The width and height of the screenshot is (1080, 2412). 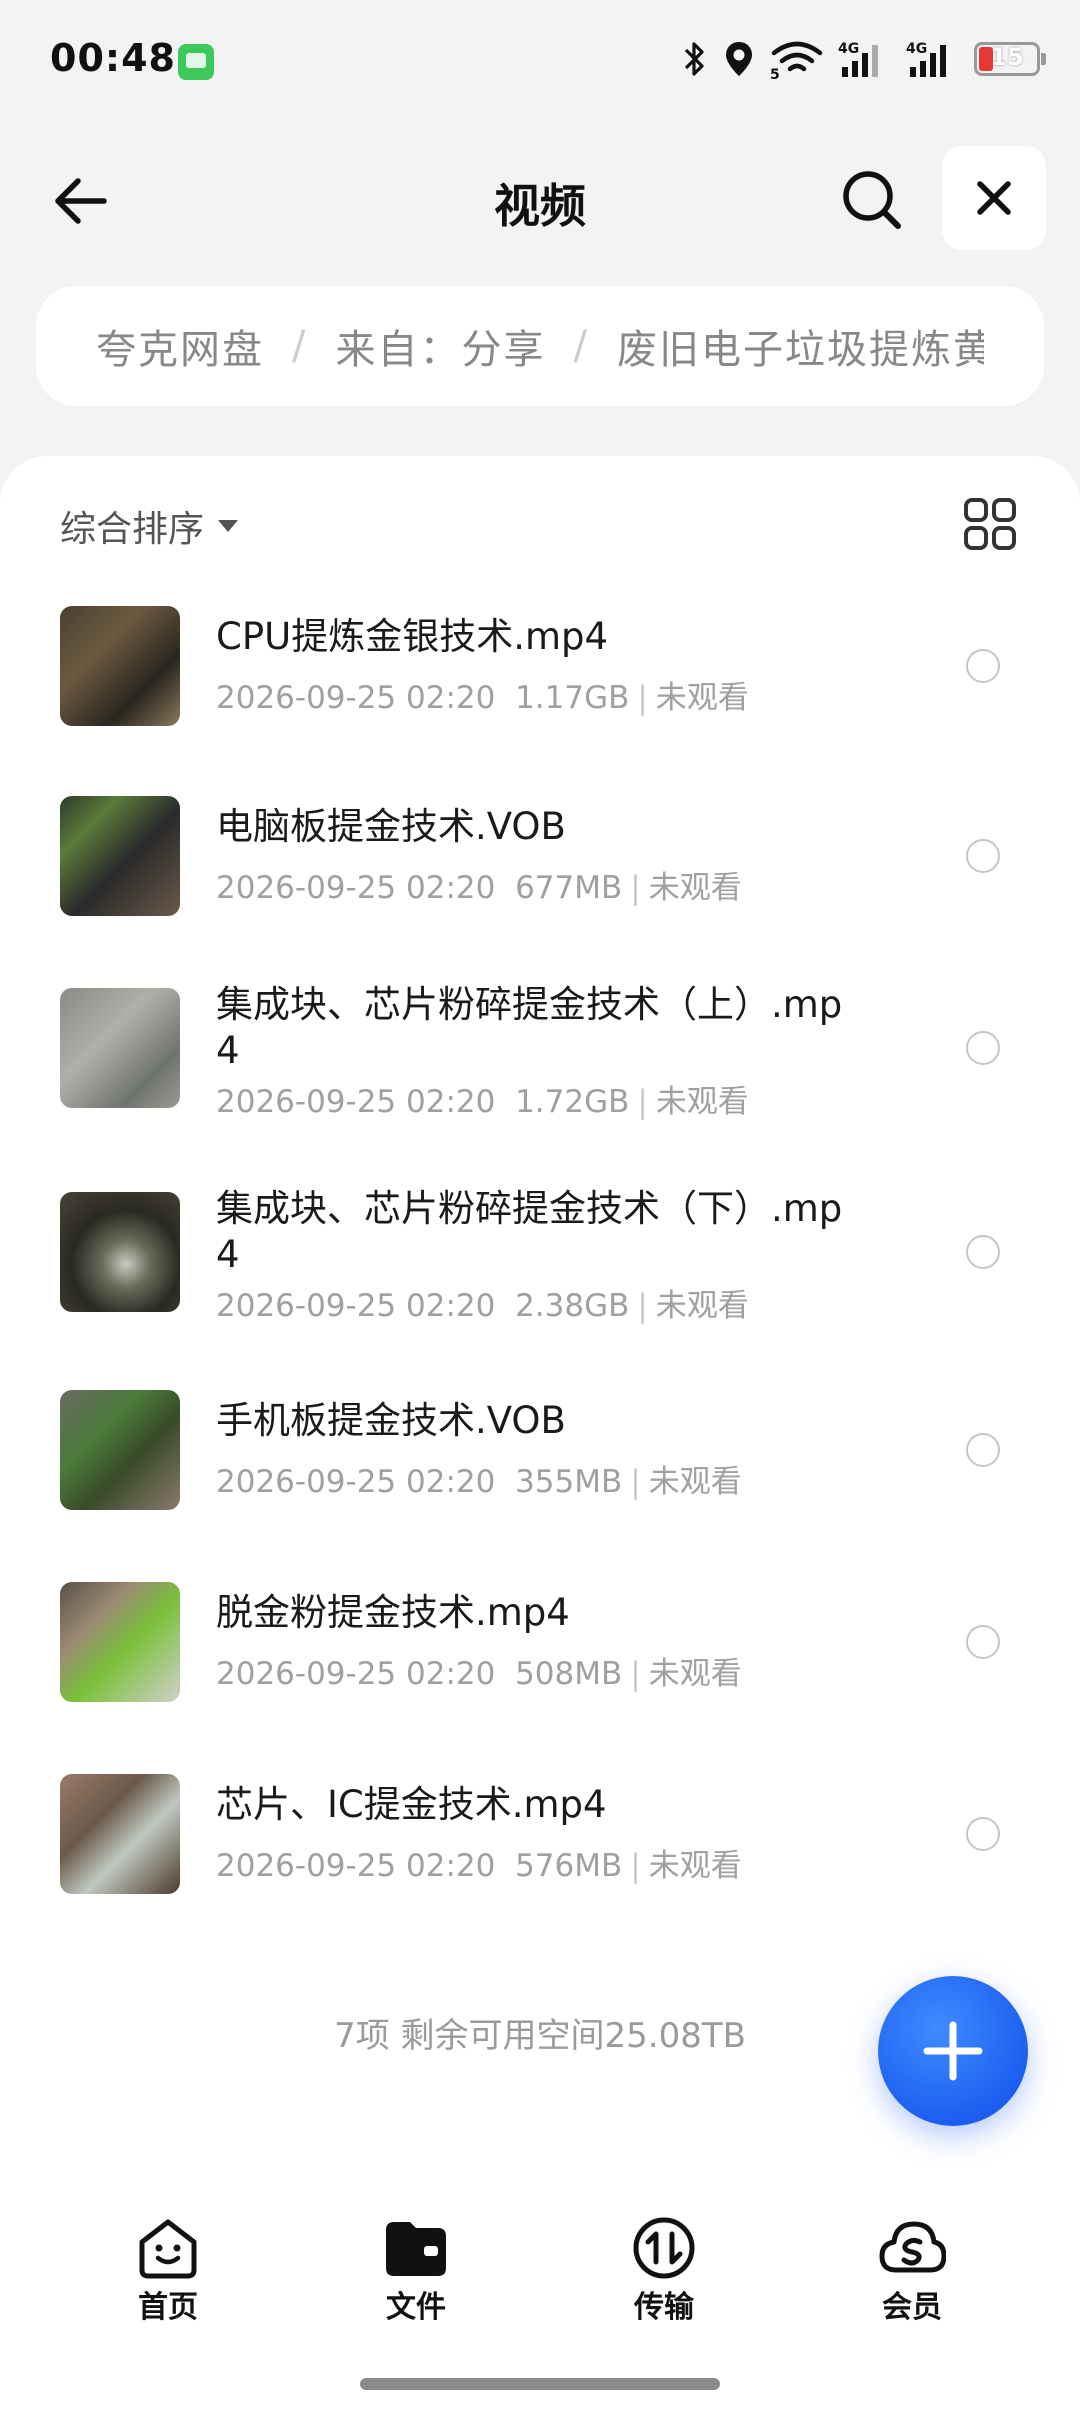 What do you see at coordinates (482, 1102) in the screenshot?
I see `file-meta: 2026-09-25 02:20 1.72GB | 未观看` at bounding box center [482, 1102].